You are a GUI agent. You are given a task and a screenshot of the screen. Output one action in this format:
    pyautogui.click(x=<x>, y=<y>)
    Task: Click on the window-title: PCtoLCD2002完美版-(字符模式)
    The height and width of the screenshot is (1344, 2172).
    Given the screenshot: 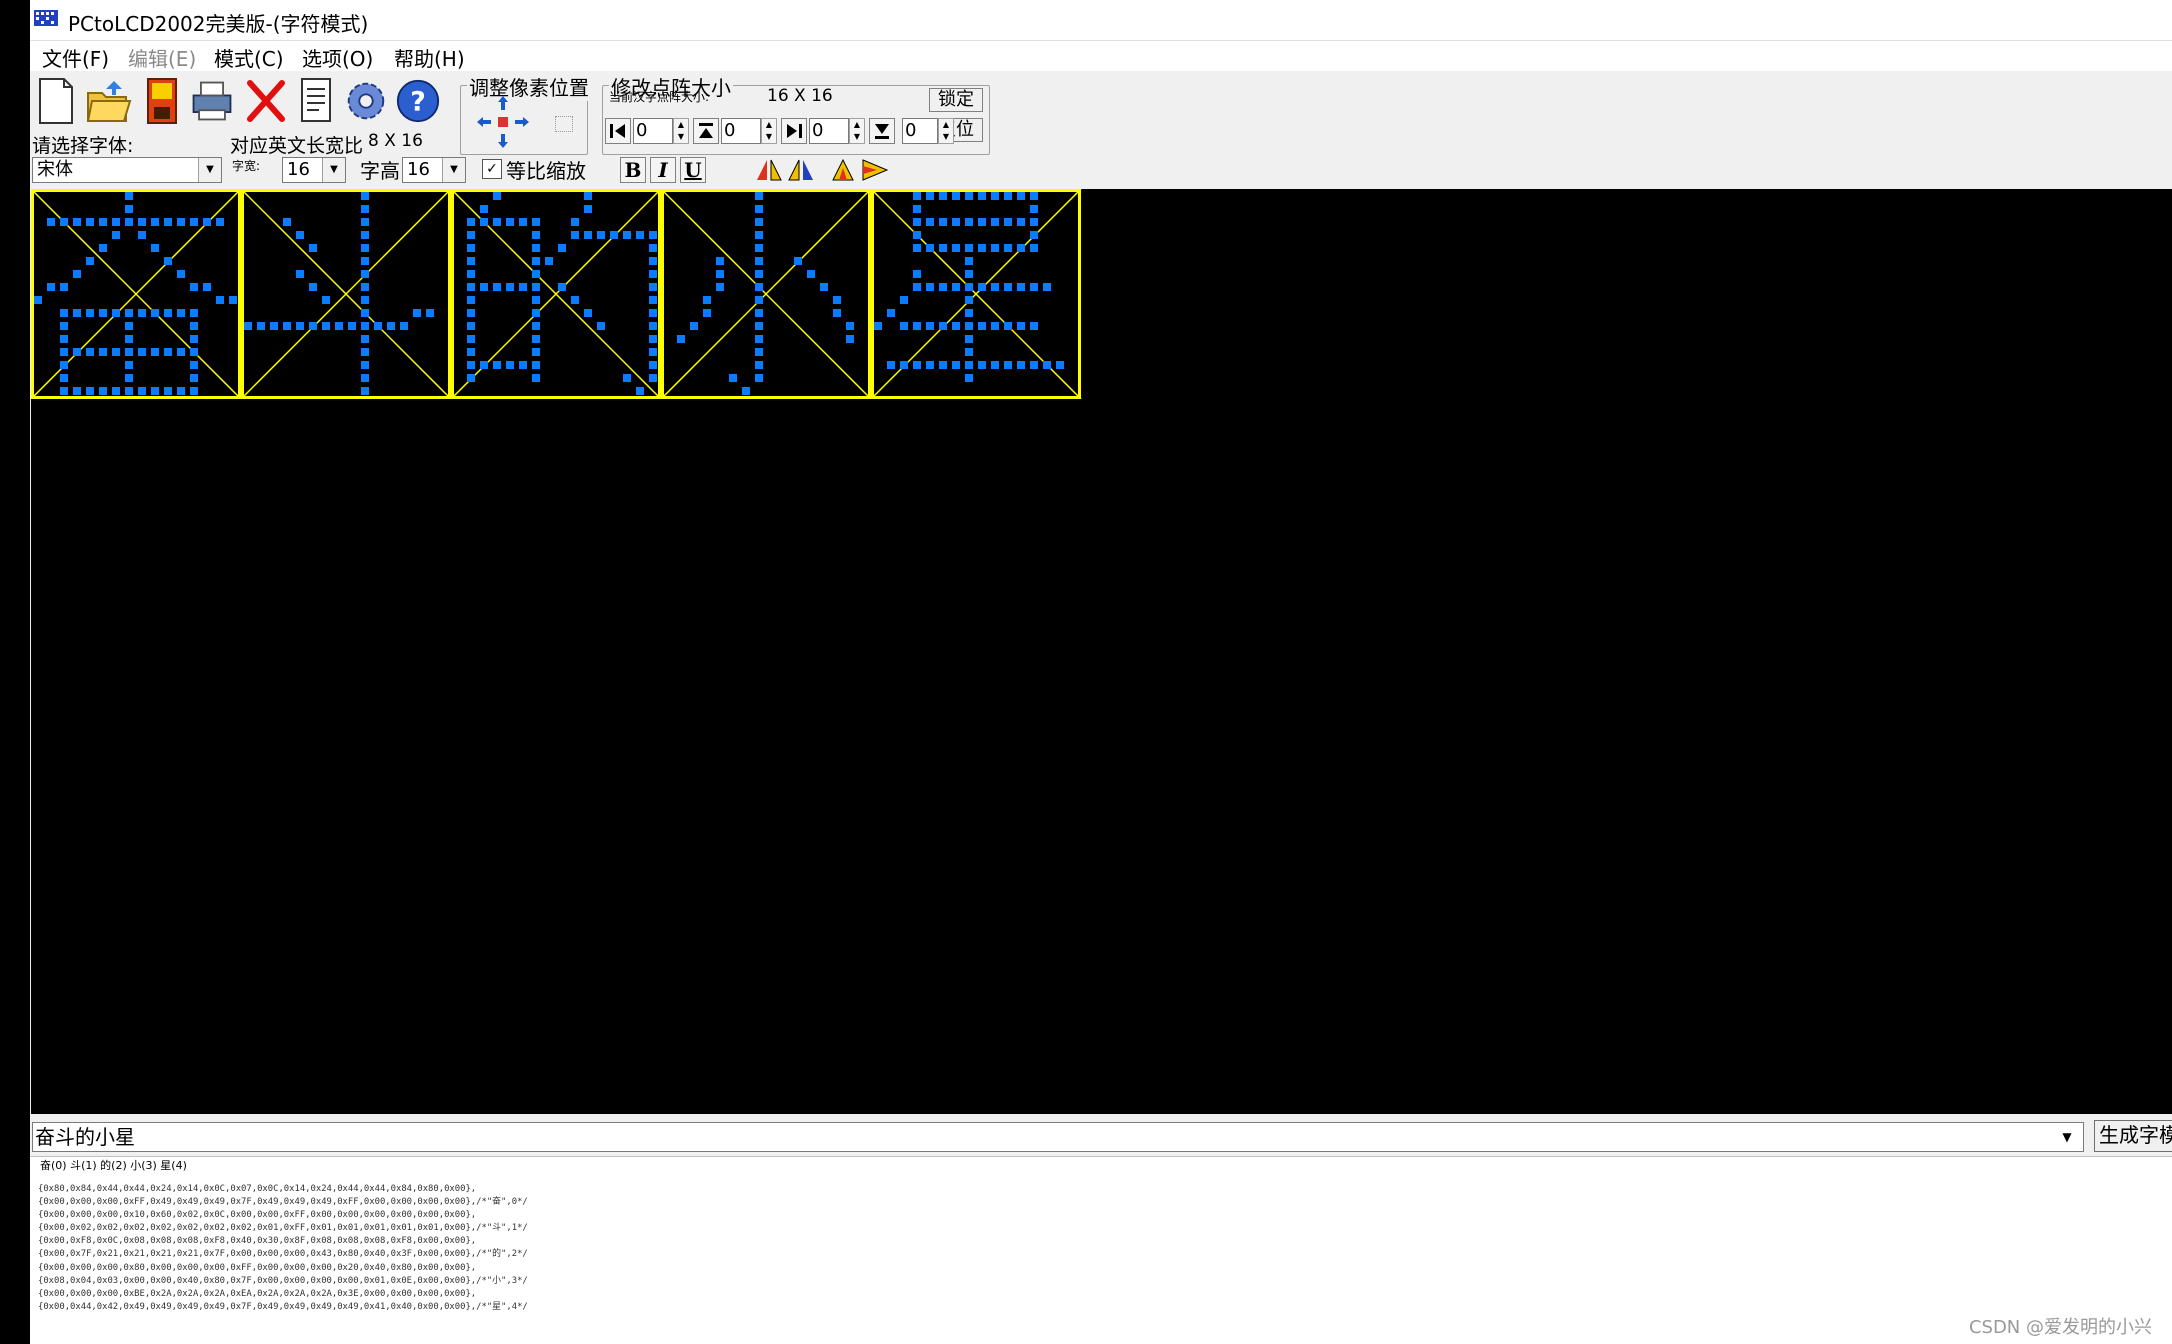 What is the action you would take?
    pyautogui.click(x=218, y=24)
    